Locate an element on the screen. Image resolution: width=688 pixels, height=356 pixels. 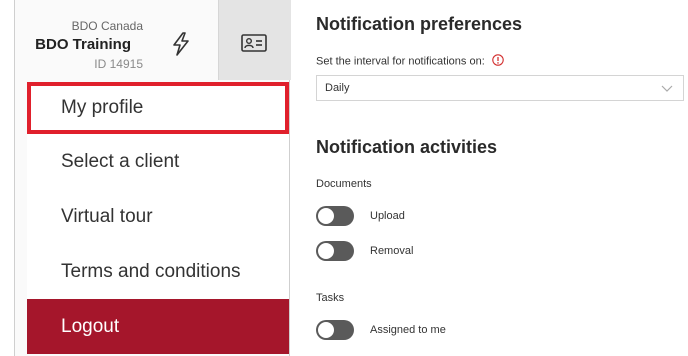
interval-label-row: Set the interval for notifications on: is located at coordinates (410, 61).